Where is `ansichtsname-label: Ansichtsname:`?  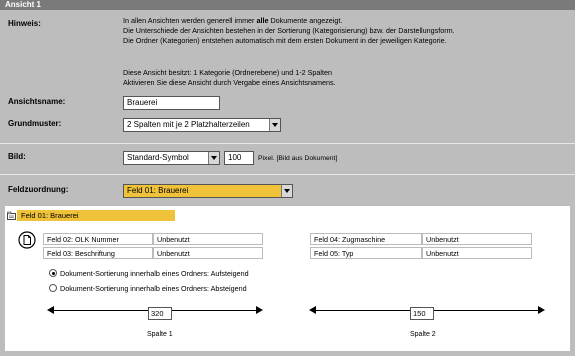
ansichtsname-label: Ansichtsname: is located at coordinates (37, 101).